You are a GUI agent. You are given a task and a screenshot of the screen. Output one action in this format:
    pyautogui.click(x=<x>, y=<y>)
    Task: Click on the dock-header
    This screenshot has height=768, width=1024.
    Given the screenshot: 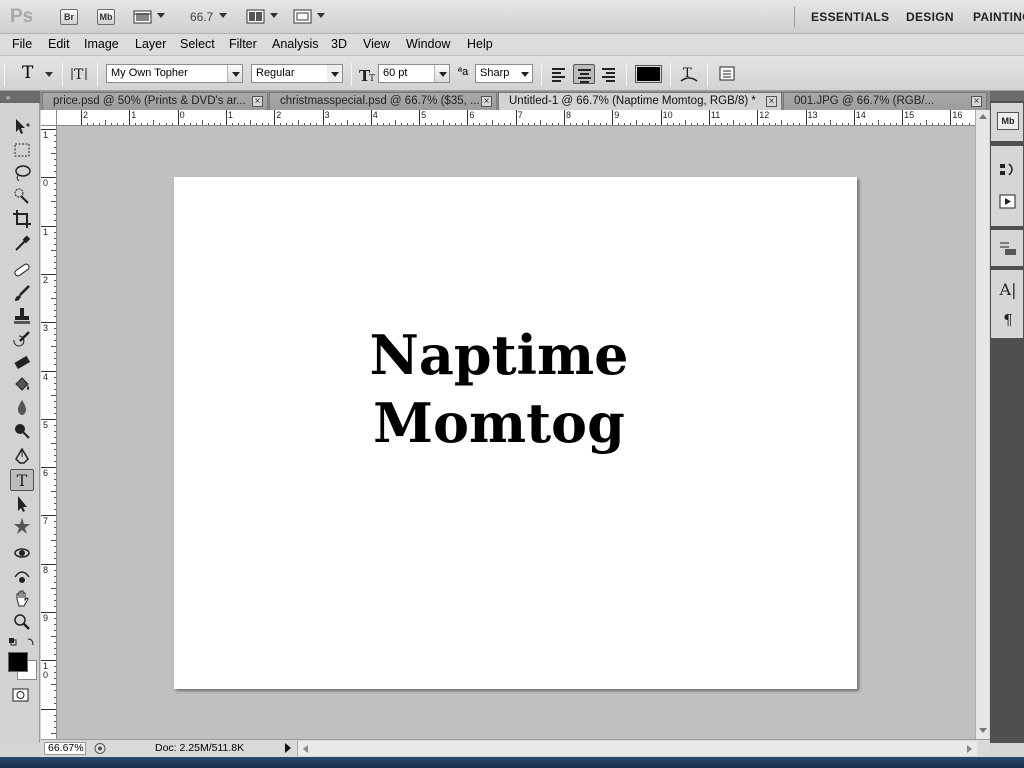 What is the action you would take?
    pyautogui.click(x=1007, y=96)
    